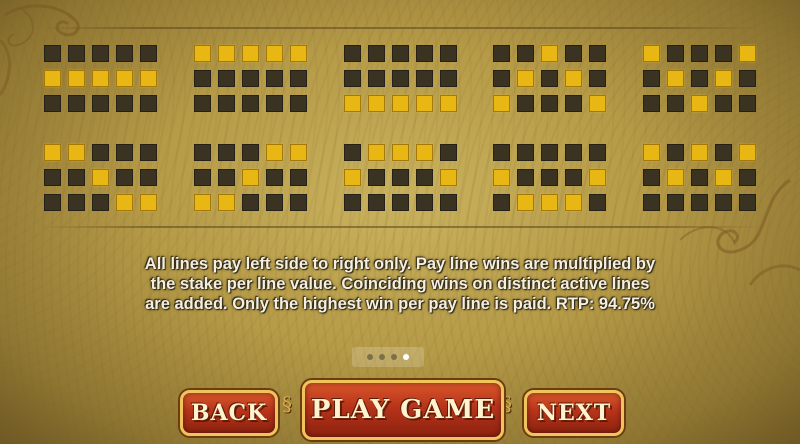 The width and height of the screenshot is (800, 444). I want to click on left-flourish-icon: §, so click(287, 404).